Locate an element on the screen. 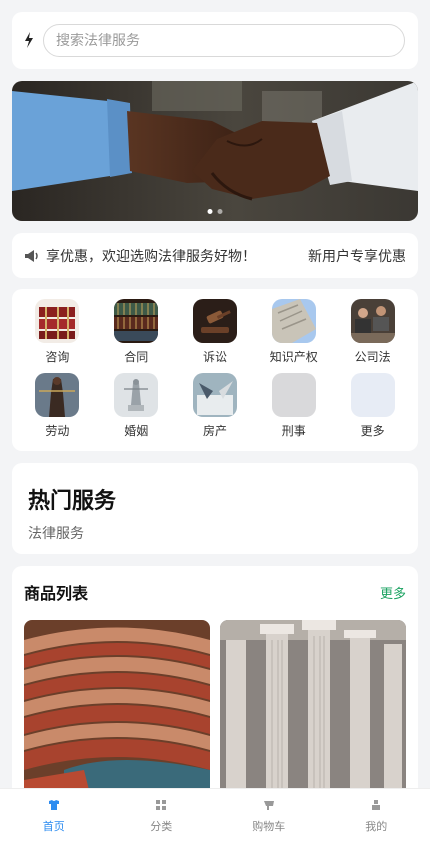  category-label: 婚姻 is located at coordinates (136, 431).